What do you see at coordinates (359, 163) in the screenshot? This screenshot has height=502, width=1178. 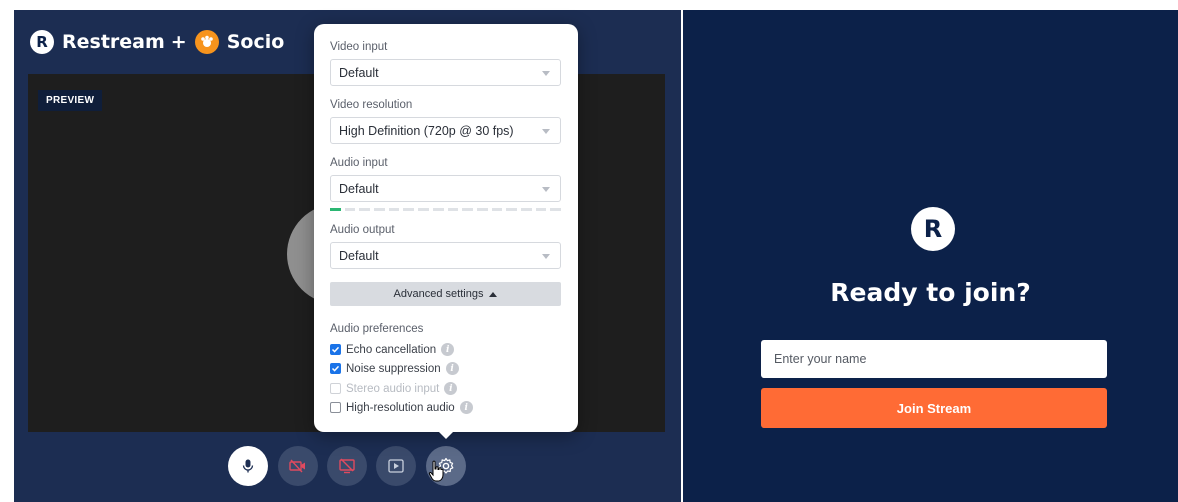 I see `audio-input-label: Audio input` at bounding box center [359, 163].